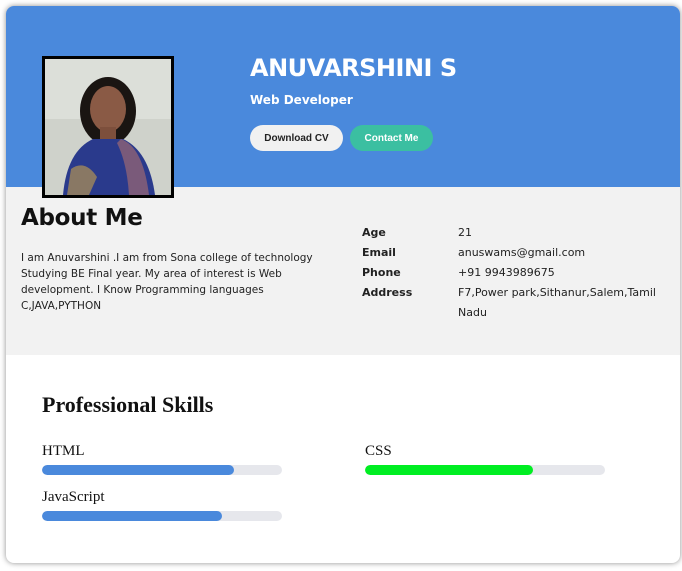  What do you see at coordinates (374, 232) in the screenshot?
I see `info-label: Age` at bounding box center [374, 232].